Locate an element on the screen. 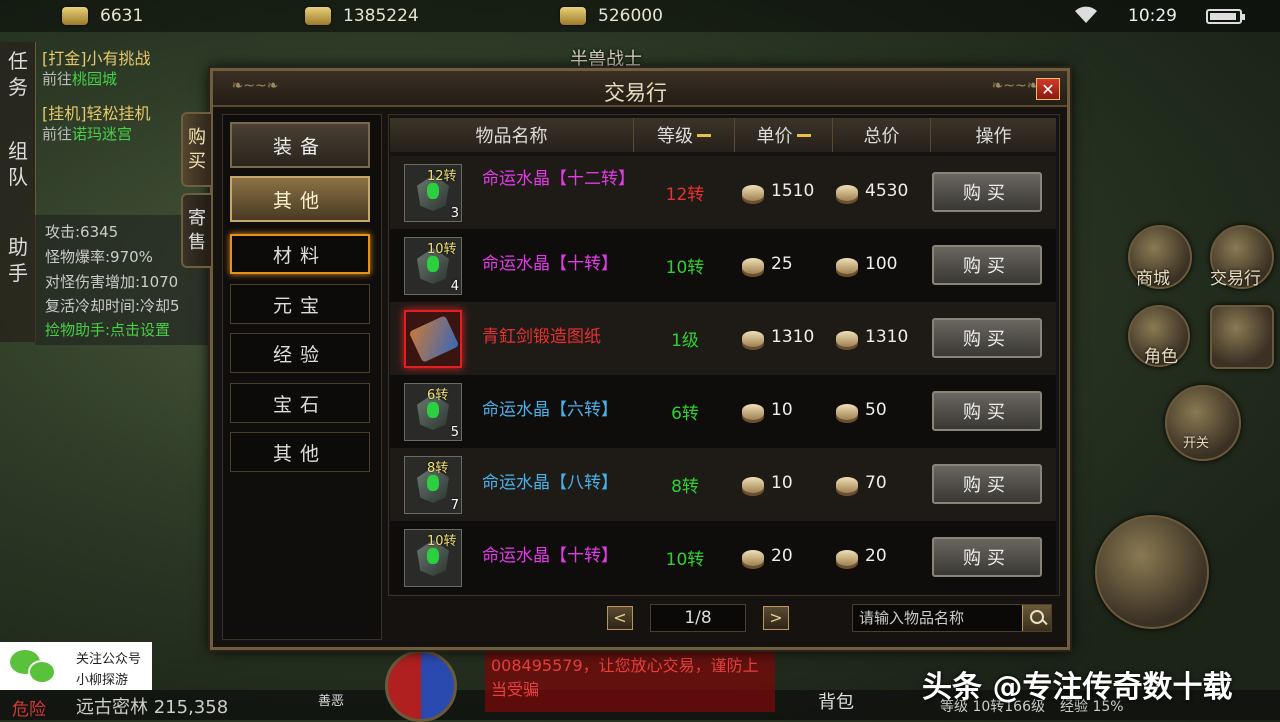  item-level: 12转 is located at coordinates (685, 195).